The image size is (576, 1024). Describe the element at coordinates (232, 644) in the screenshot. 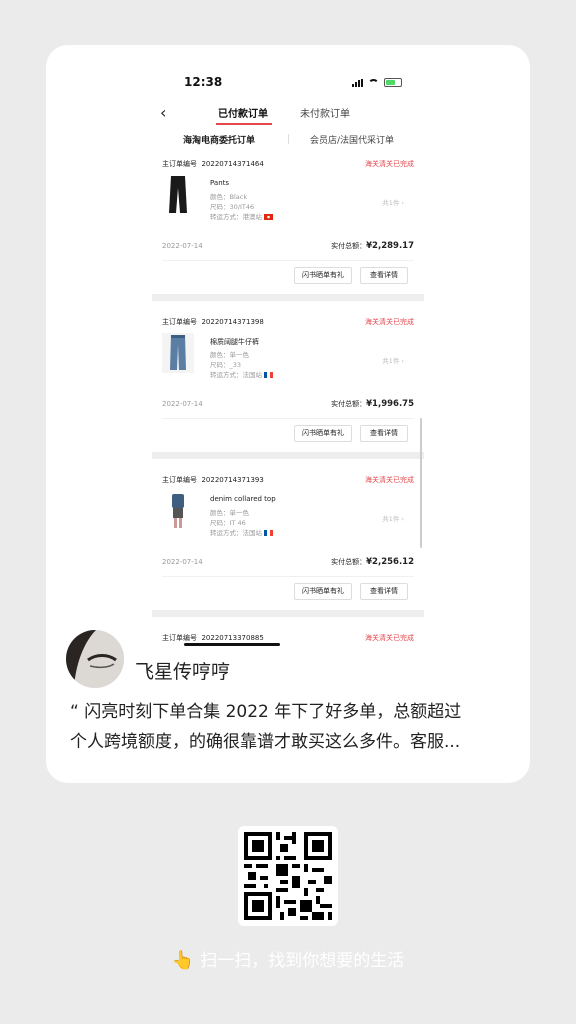

I see `home-indicator` at that location.